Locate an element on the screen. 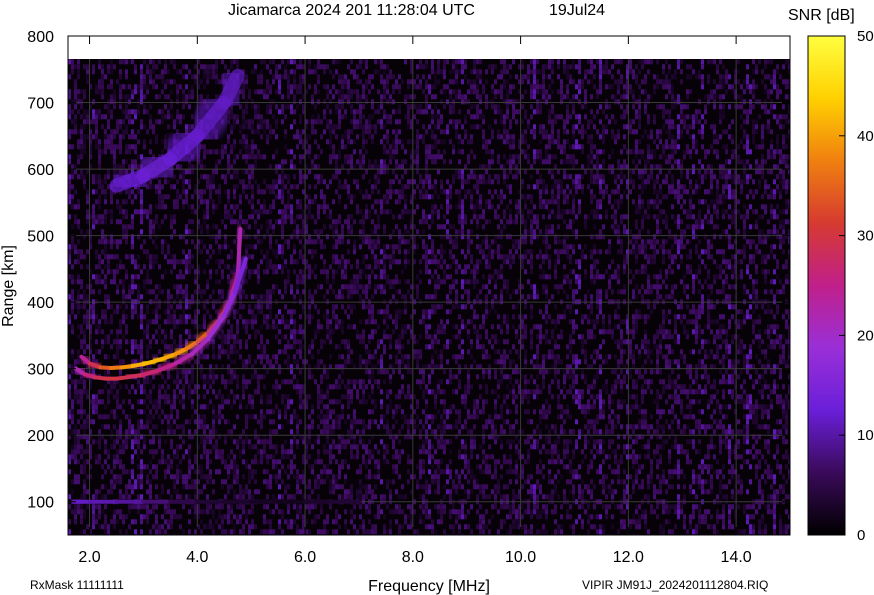 This screenshot has height=595, width=874. y-tick-label: 500 is located at coordinates (40, 237).